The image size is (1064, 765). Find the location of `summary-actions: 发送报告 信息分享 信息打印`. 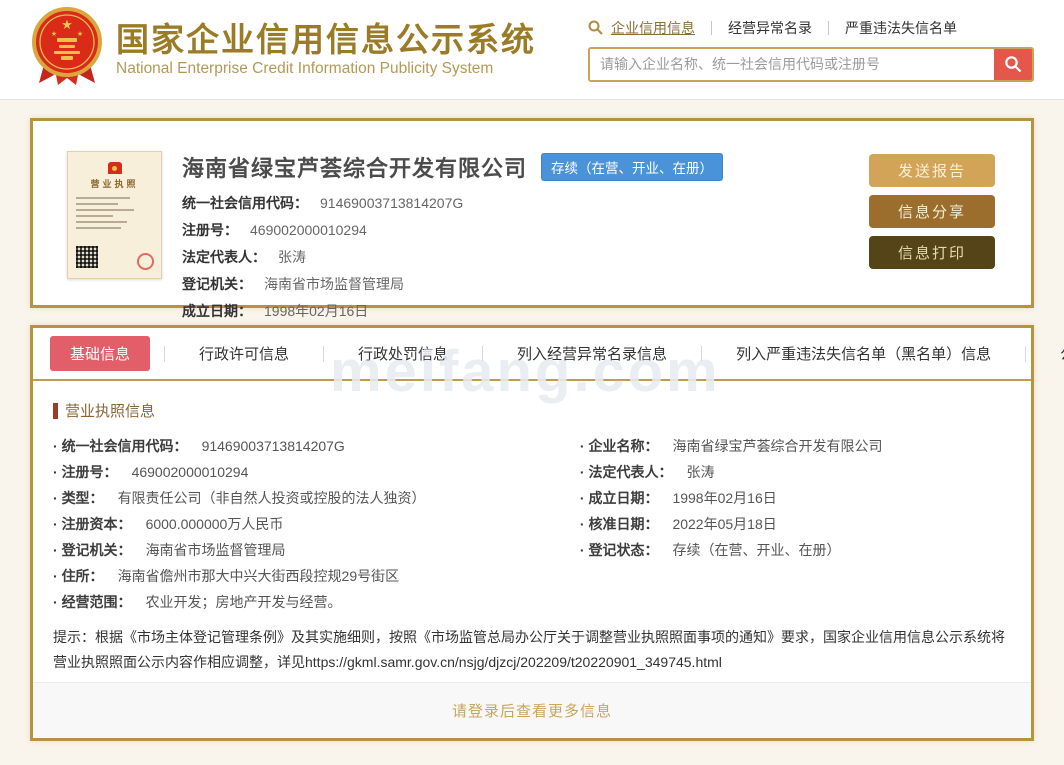

summary-actions: 发送报告 信息分享 信息打印 is located at coordinates (932, 228).